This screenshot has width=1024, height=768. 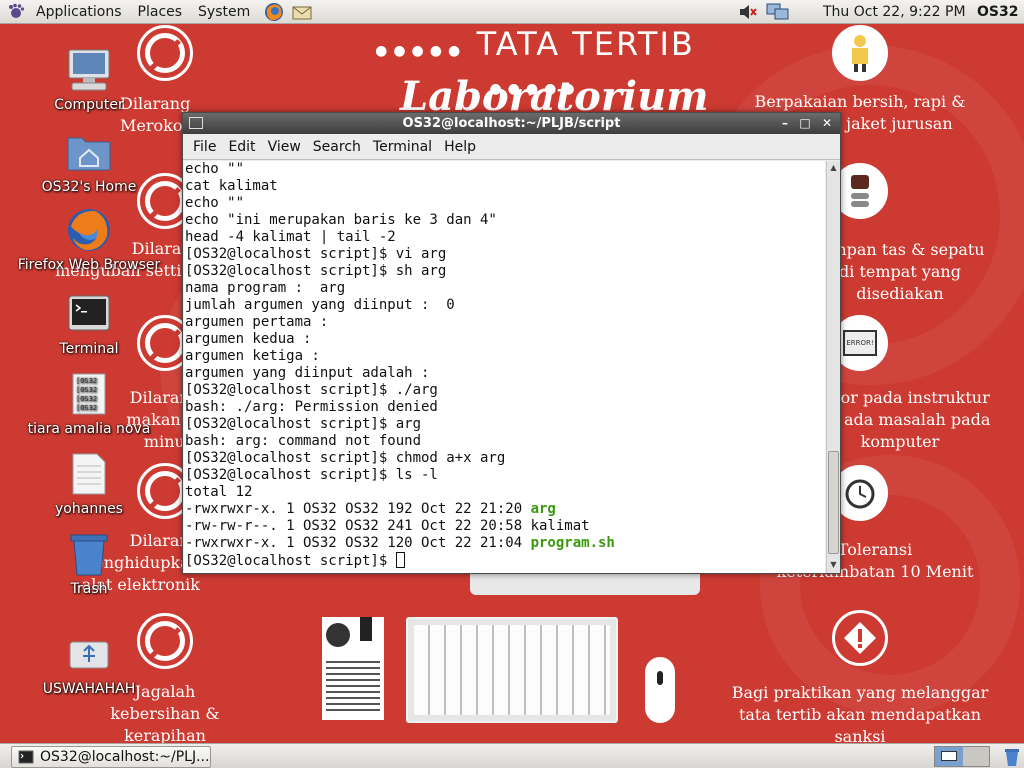 I want to click on terminal-line: argumen pertama :, so click(x=505, y=322).